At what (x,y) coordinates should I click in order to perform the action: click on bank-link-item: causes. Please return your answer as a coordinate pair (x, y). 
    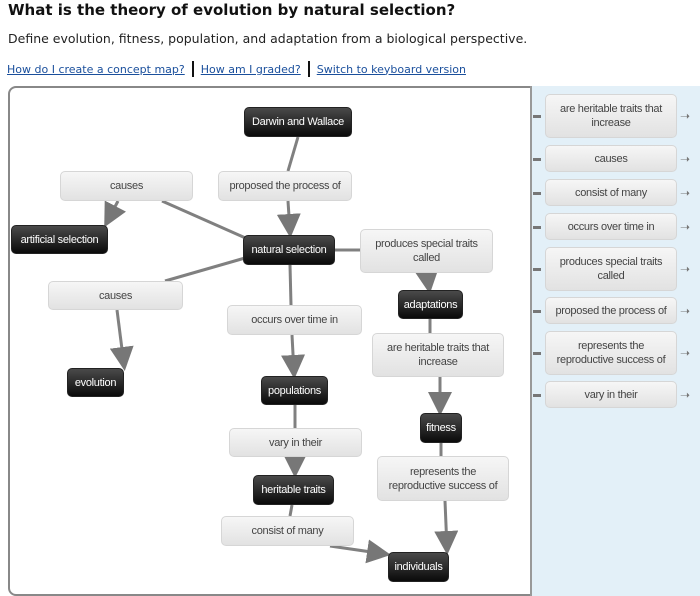
    Looking at the image, I should click on (611, 158).